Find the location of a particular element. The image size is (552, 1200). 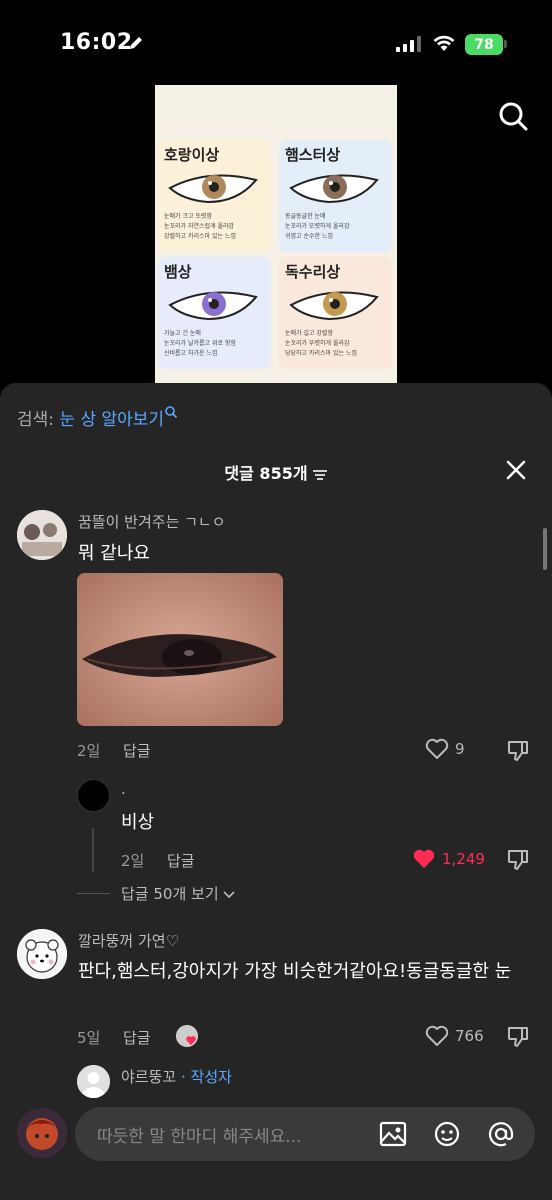

creator-liked-badge is located at coordinates (187, 1036).